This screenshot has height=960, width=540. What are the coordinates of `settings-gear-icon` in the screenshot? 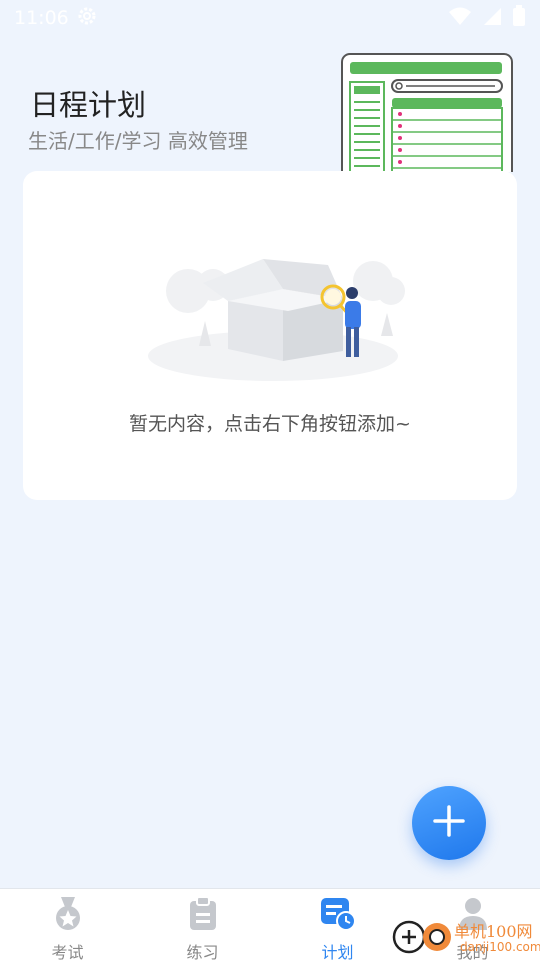 It's located at (87, 18).